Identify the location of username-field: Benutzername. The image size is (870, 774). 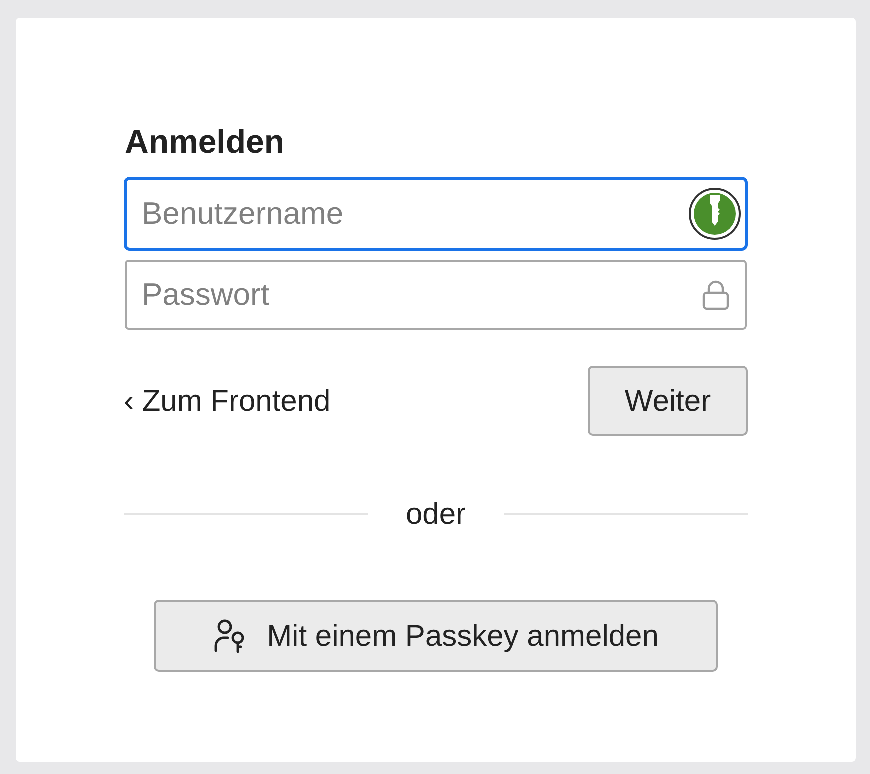
(436, 214).